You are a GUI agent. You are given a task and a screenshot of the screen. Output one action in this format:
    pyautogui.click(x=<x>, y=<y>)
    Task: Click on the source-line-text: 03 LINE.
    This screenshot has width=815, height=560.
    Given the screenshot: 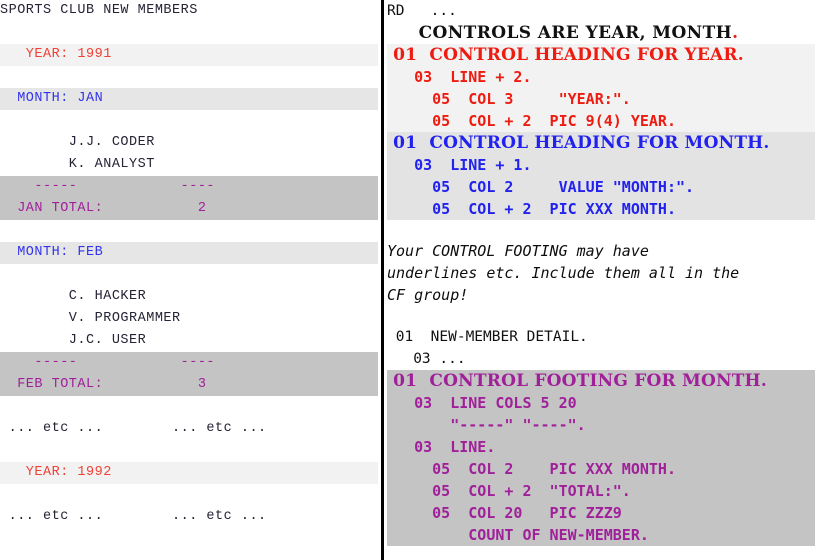 What is the action you would take?
    pyautogui.click(x=441, y=447)
    